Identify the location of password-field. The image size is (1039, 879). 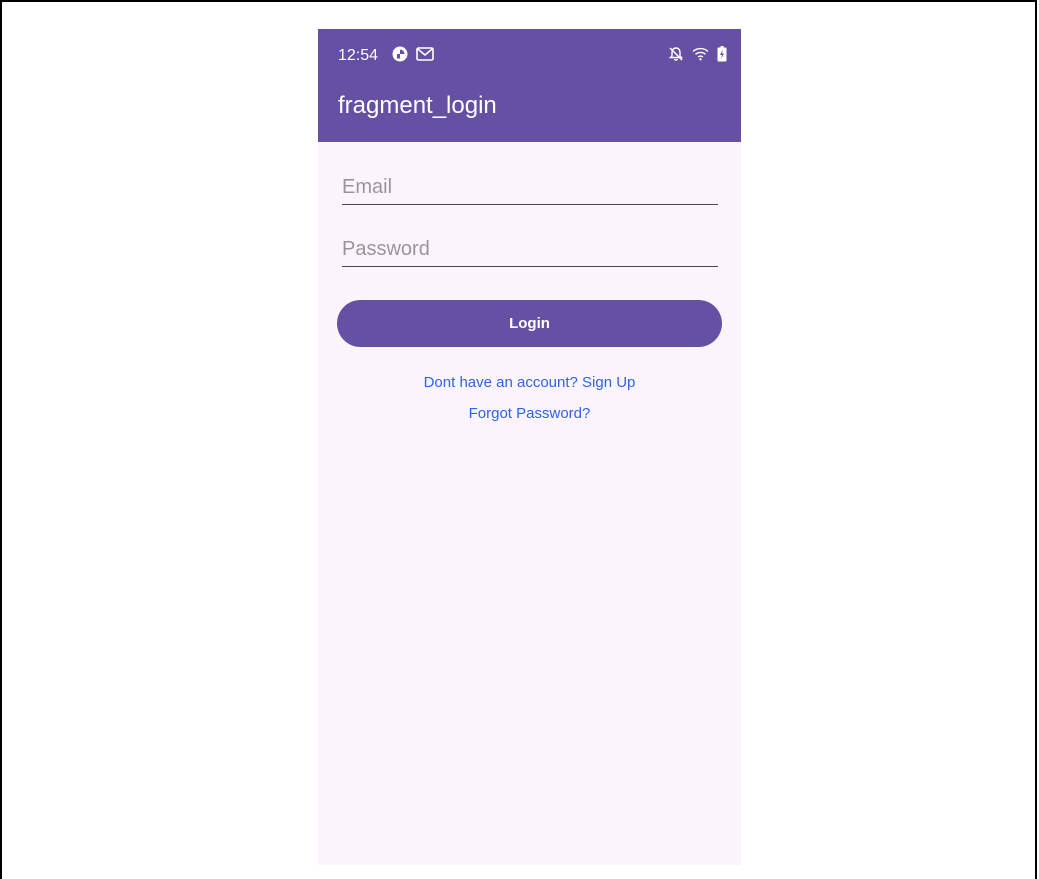
(530, 250).